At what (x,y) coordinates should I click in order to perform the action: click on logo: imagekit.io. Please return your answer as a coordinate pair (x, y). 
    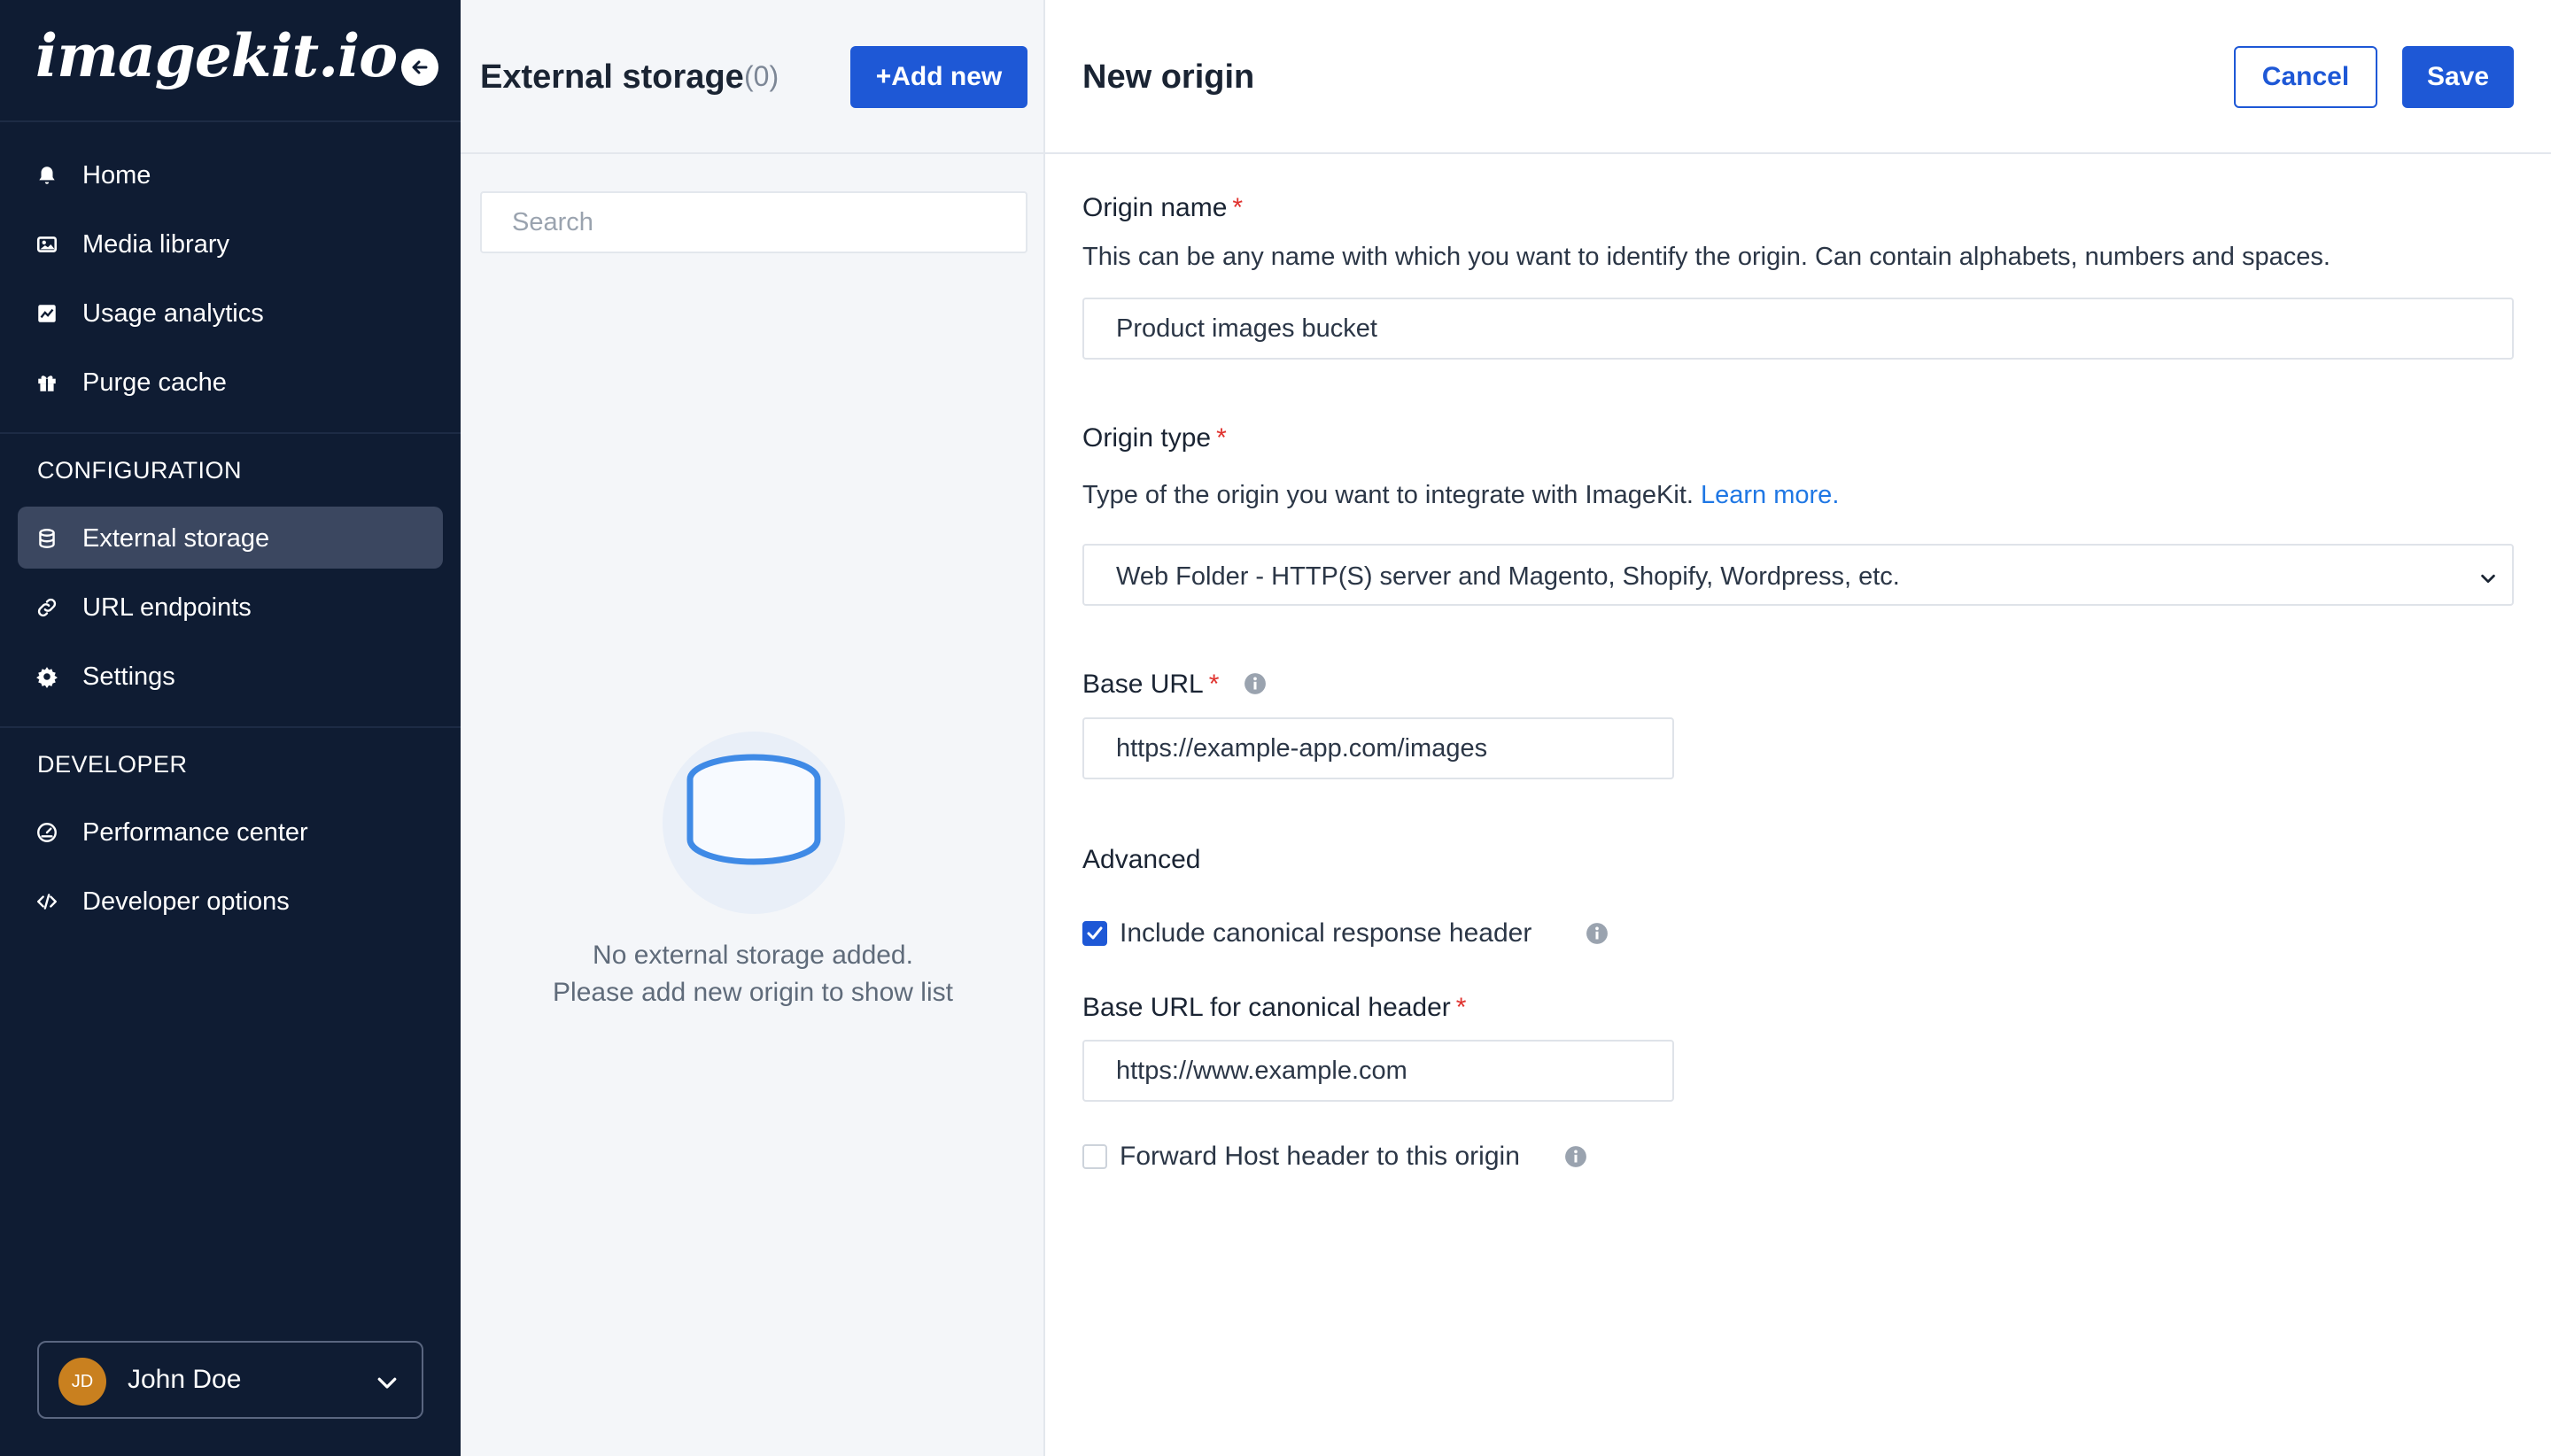
    Looking at the image, I should click on (216, 55).